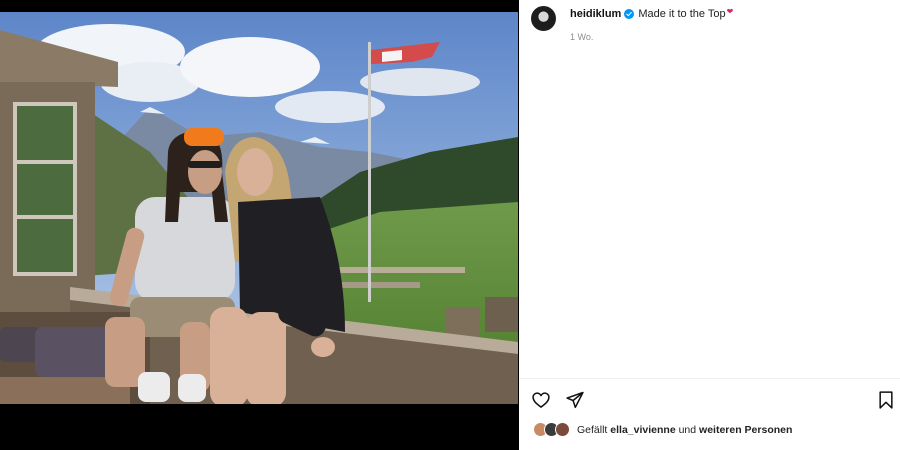  I want to click on first-liker-username: ella_vivienne, so click(642, 430).